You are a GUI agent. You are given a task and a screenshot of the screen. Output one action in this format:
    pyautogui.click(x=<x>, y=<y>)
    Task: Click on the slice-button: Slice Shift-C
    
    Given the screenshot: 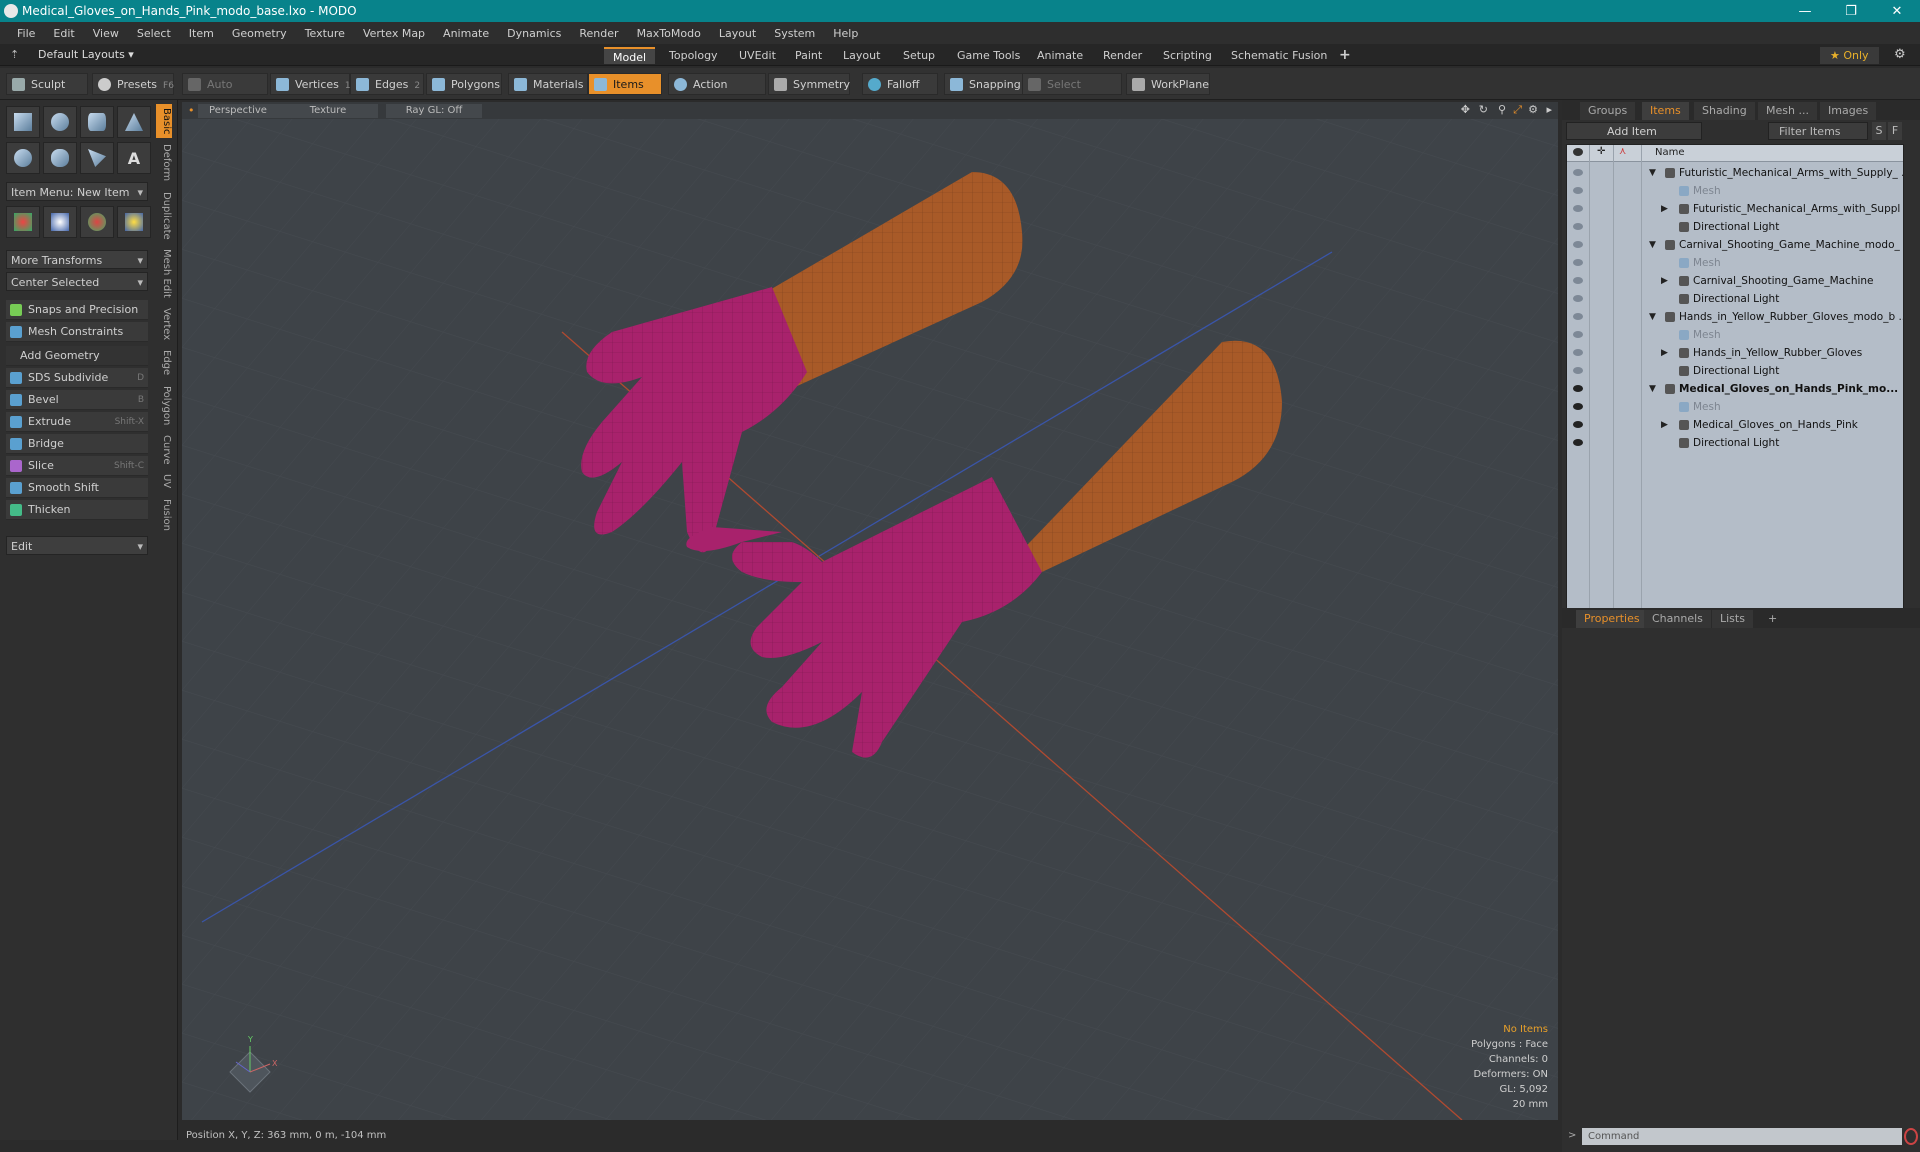 What is the action you would take?
    pyautogui.click(x=77, y=466)
    